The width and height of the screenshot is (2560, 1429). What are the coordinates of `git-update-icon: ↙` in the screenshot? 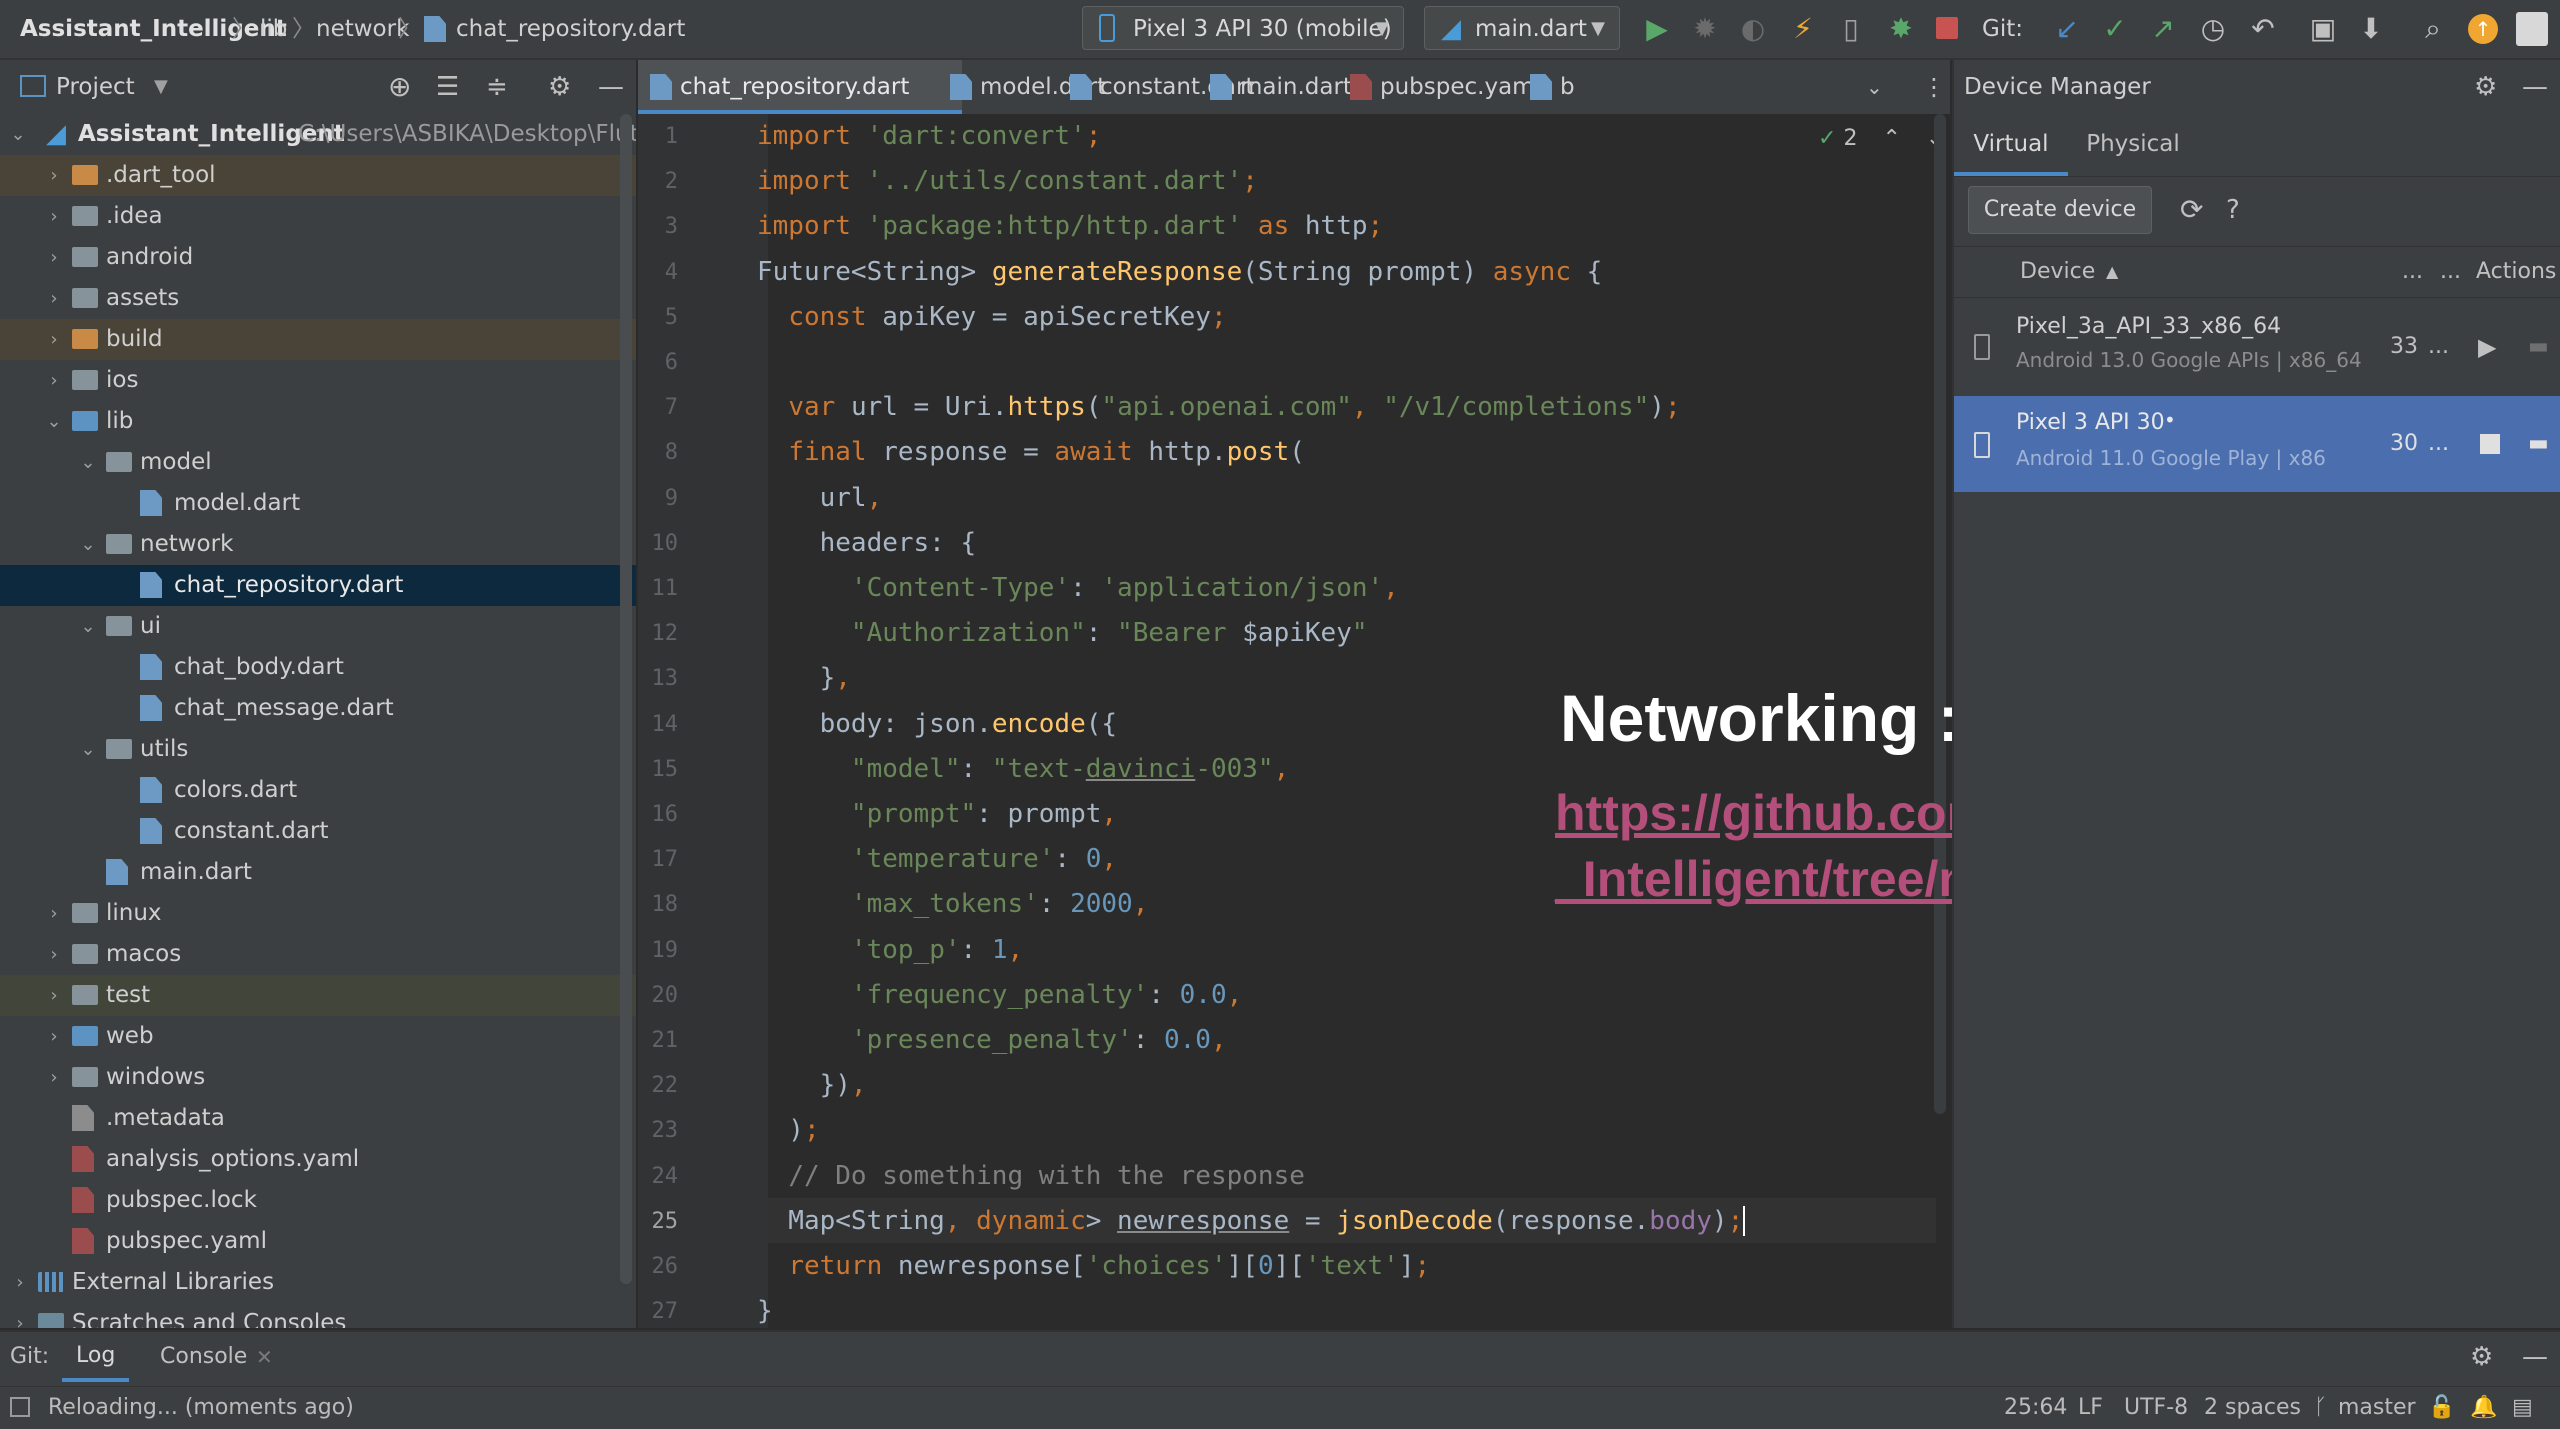 It's located at (2067, 29).